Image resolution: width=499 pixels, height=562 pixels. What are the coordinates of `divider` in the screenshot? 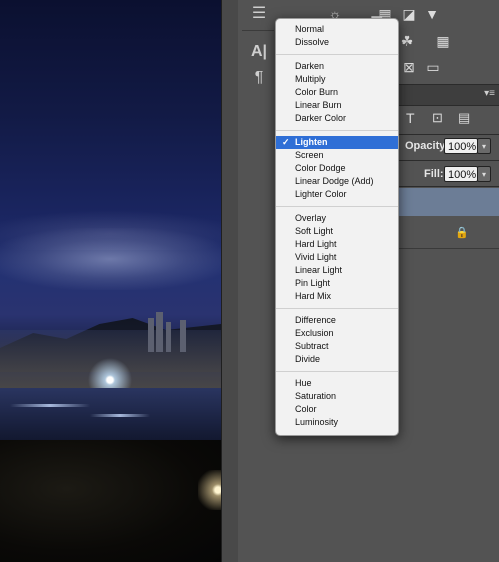 It's located at (258, 30).